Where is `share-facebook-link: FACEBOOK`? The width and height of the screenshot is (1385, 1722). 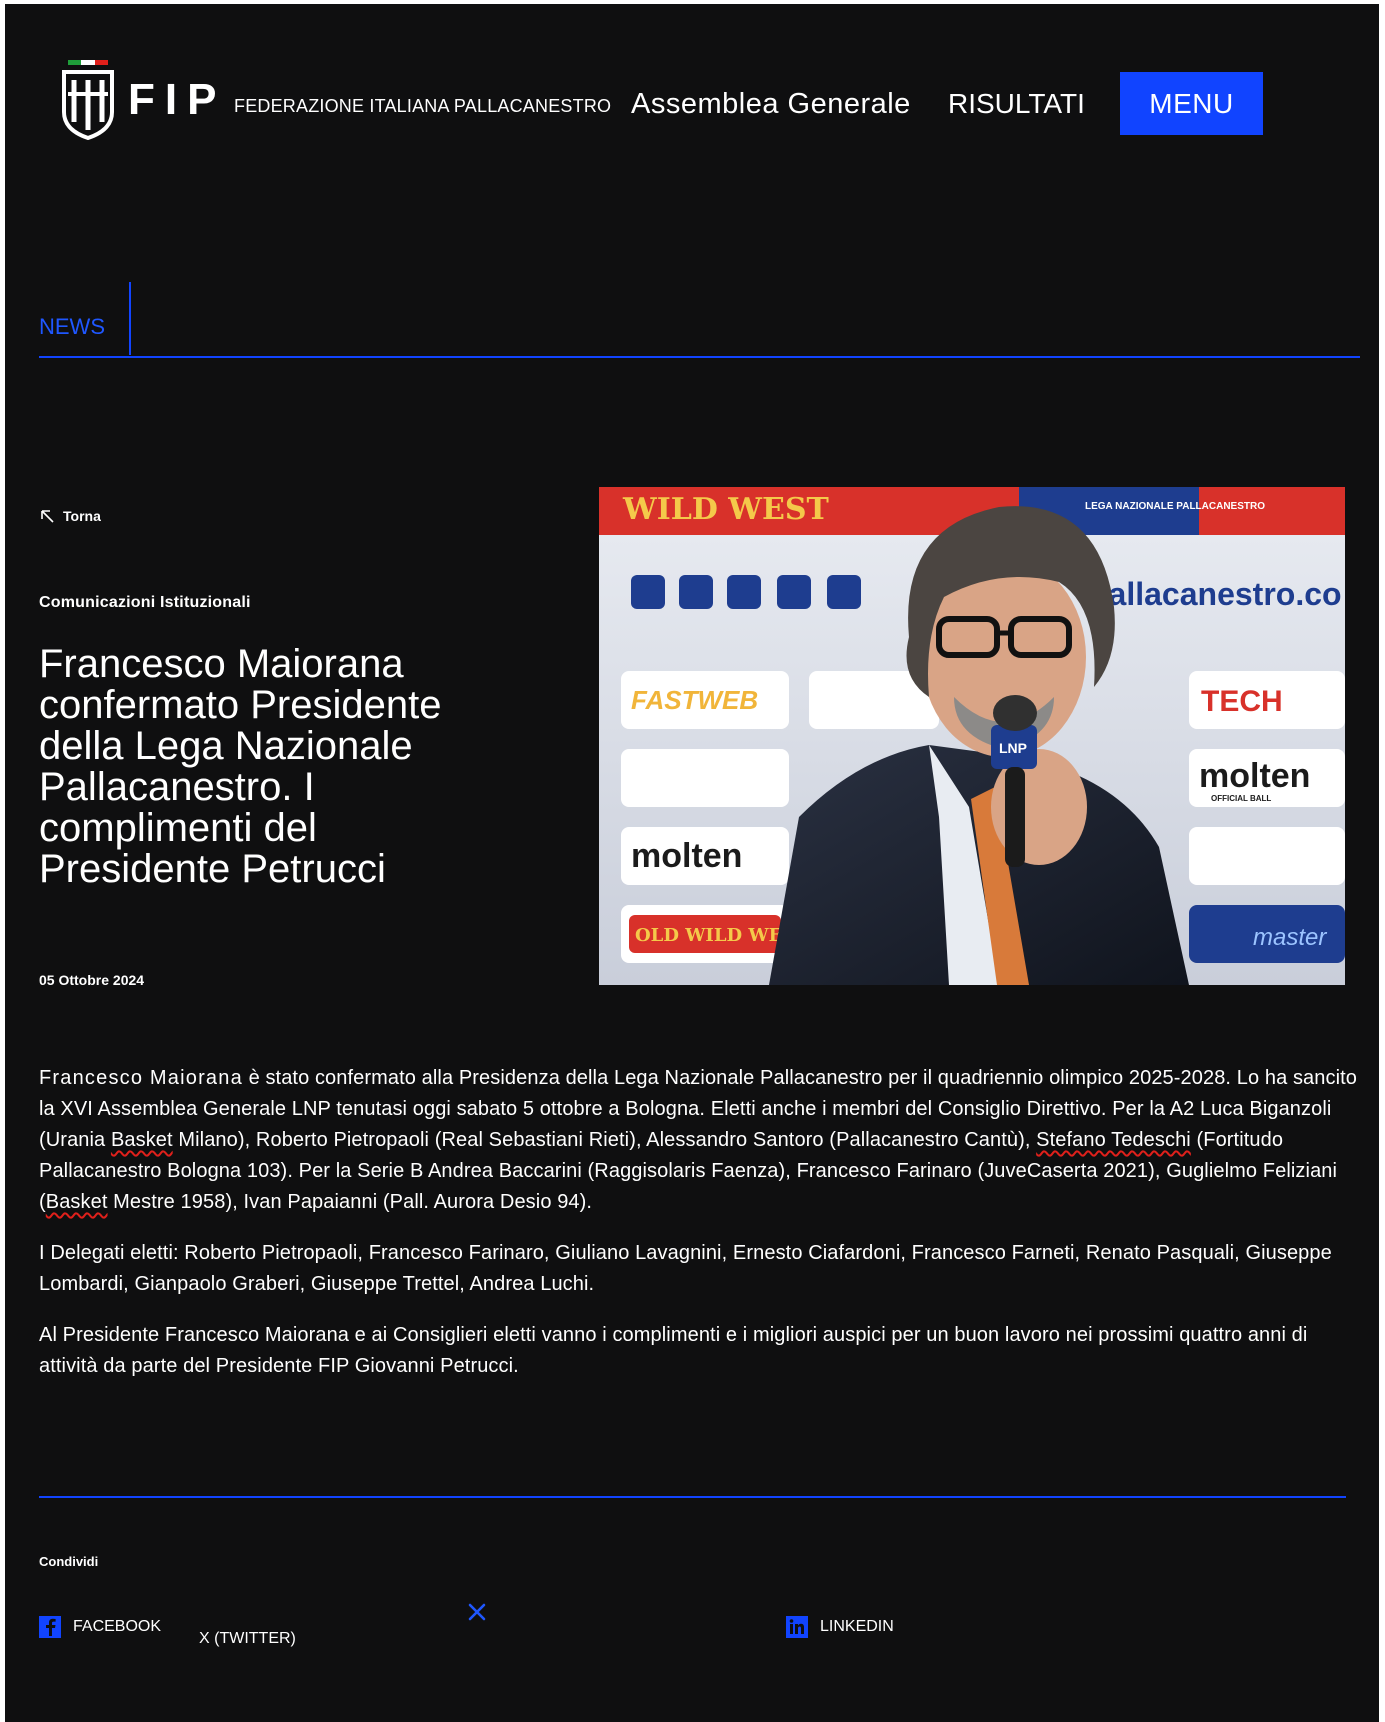
share-facebook-link: FACEBOOK is located at coordinates (100, 1627).